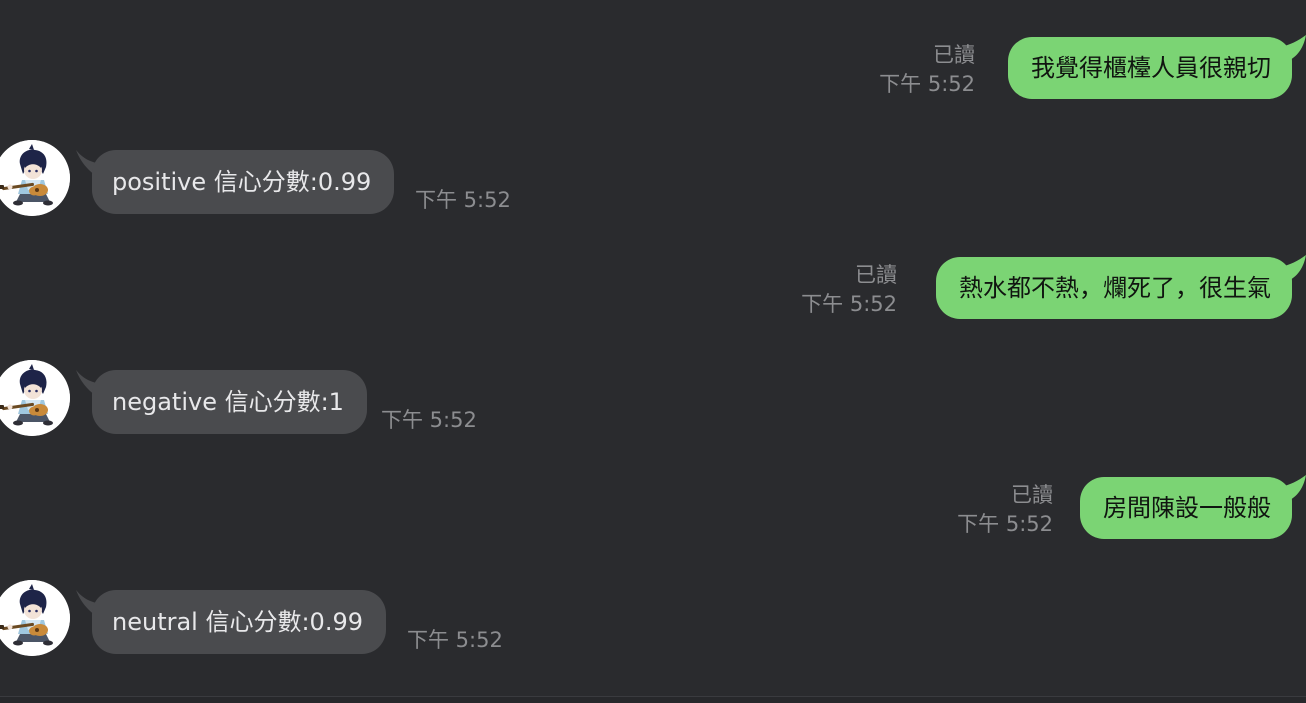 This screenshot has height=703, width=1306. I want to click on outgoing-message-bubble: 我覺得櫃檯人員很親切, so click(1150, 68).